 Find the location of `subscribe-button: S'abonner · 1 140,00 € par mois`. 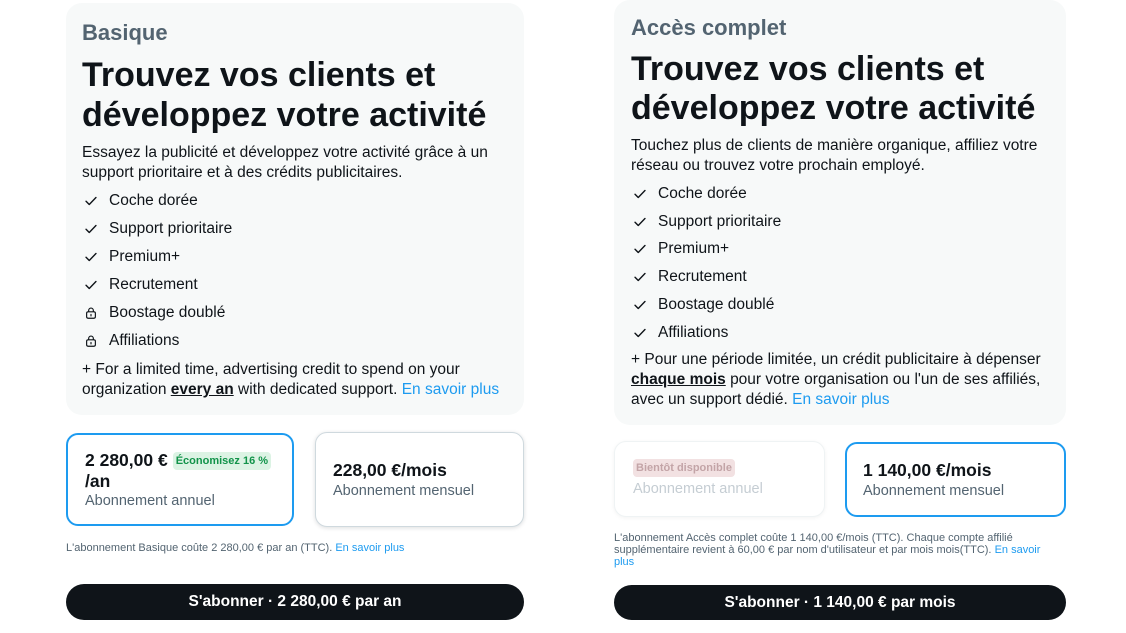

subscribe-button: S'abonner · 1 140,00 € par mois is located at coordinates (840, 602).